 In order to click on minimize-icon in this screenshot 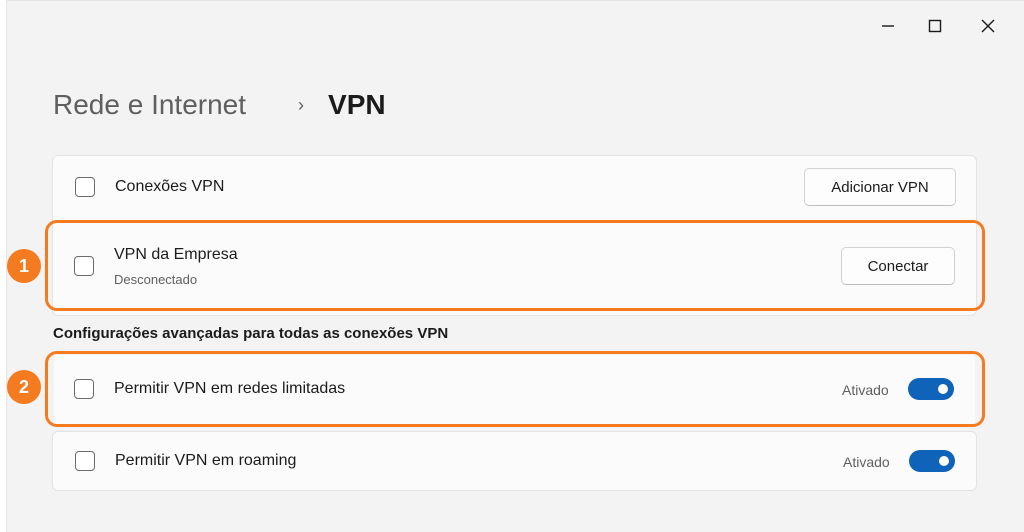, I will do `click(888, 26)`.